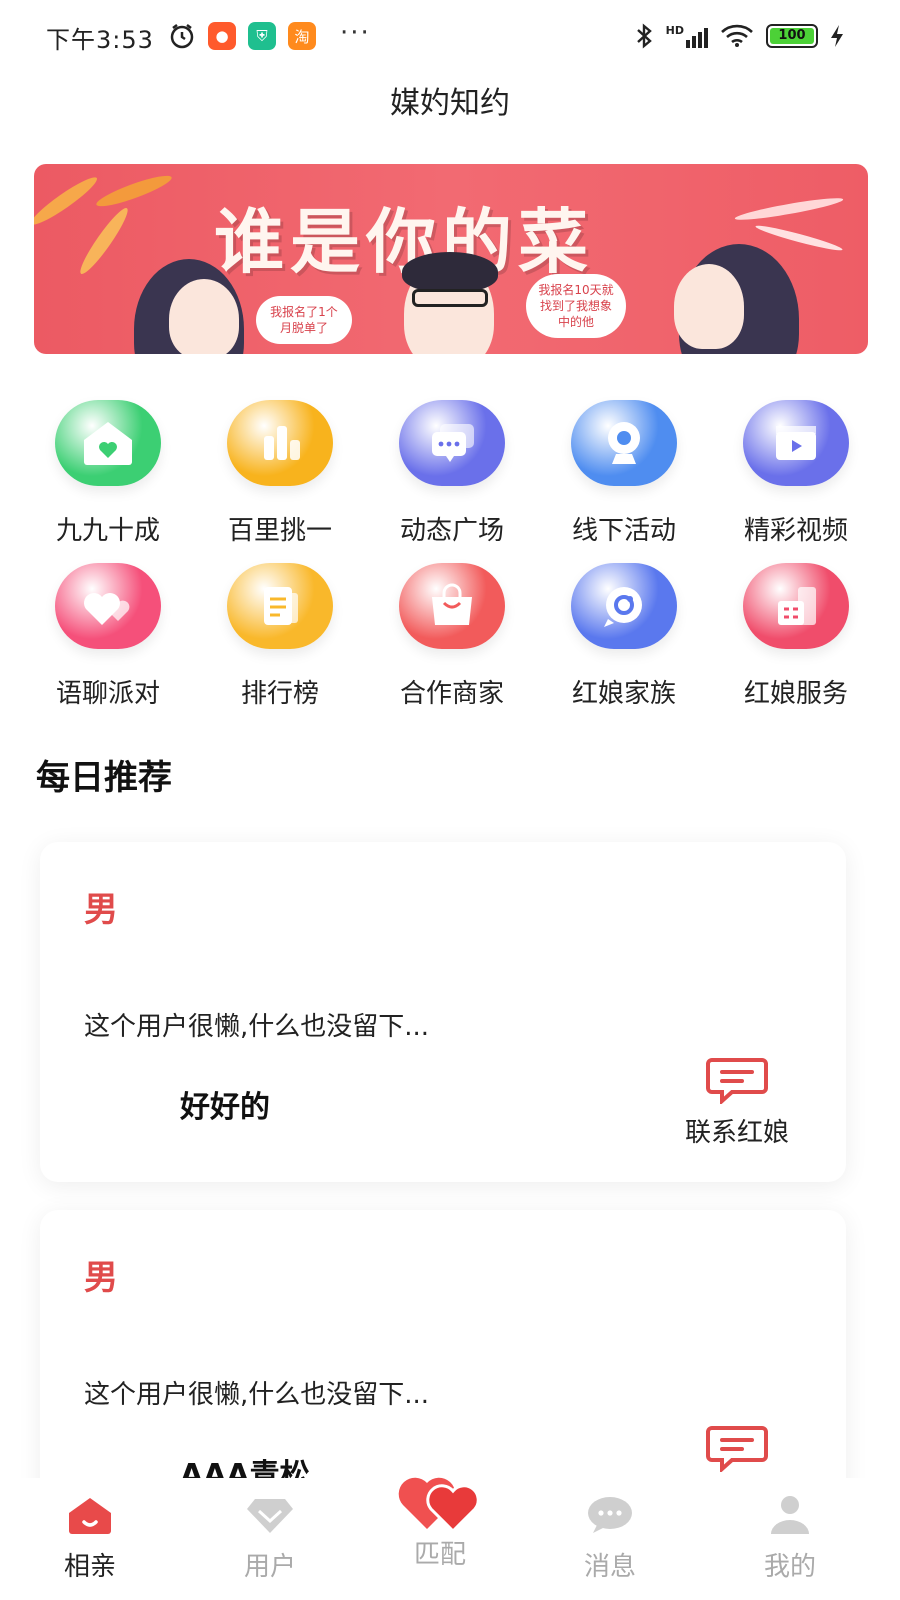  I want to click on chat-circle-icon, so click(624, 606).